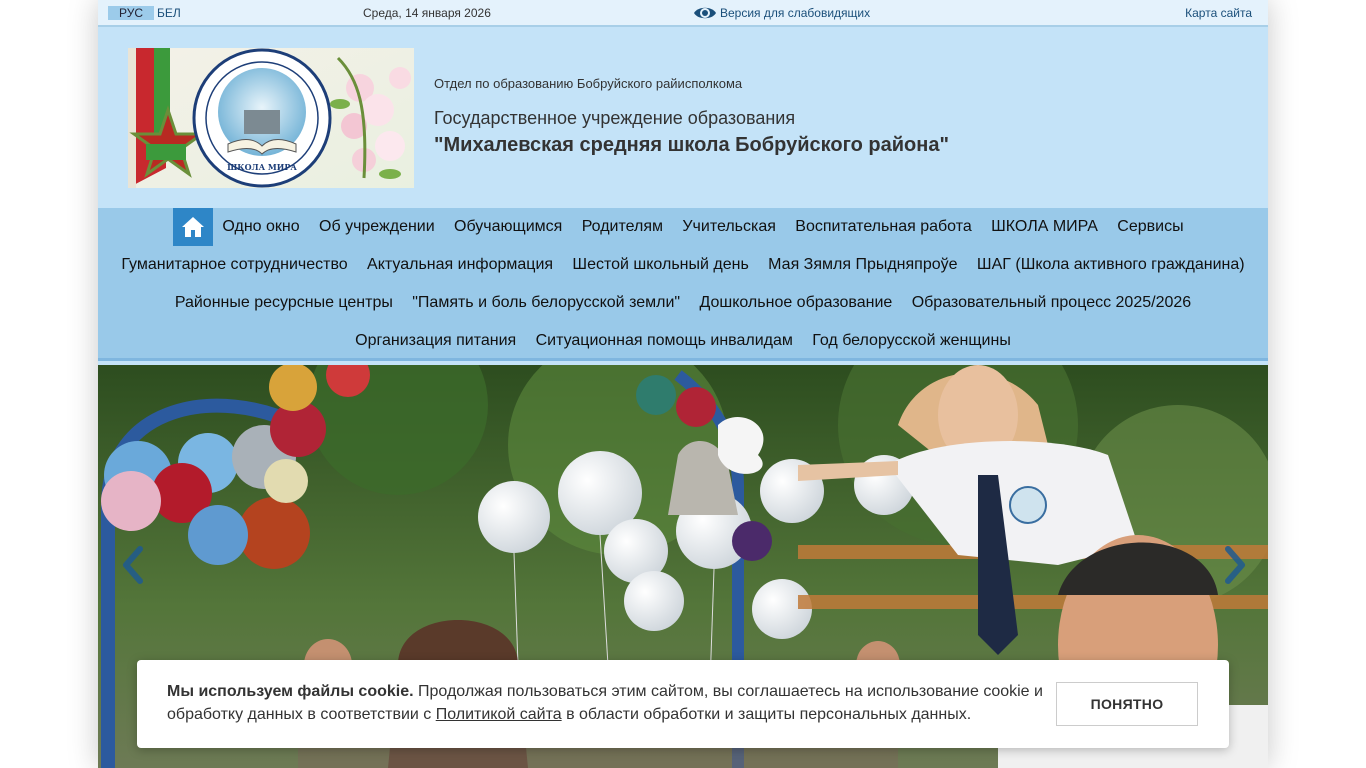 Image resolution: width=1366 pixels, height=768 pixels. I want to click on nav-item: Год белорусской женщины, so click(912, 341).